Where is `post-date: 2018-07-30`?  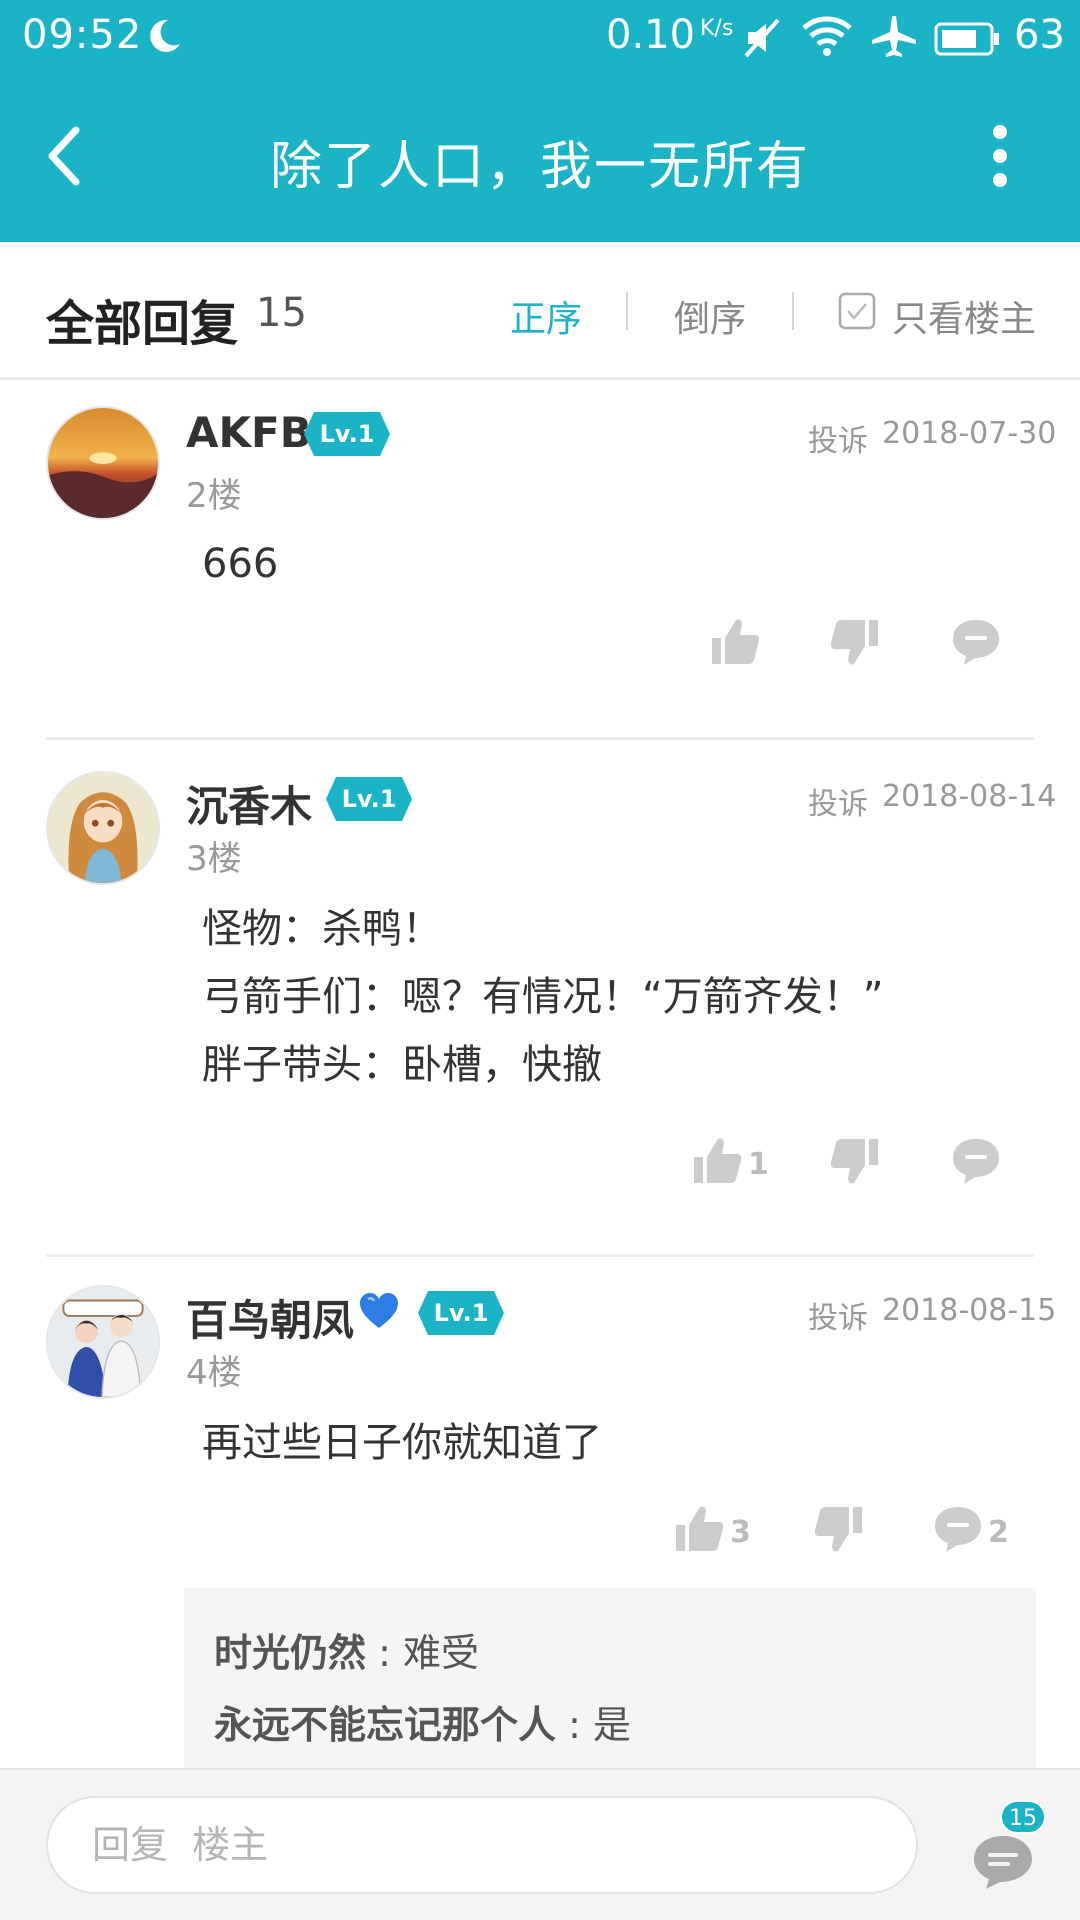 post-date: 2018-07-30 is located at coordinates (969, 433).